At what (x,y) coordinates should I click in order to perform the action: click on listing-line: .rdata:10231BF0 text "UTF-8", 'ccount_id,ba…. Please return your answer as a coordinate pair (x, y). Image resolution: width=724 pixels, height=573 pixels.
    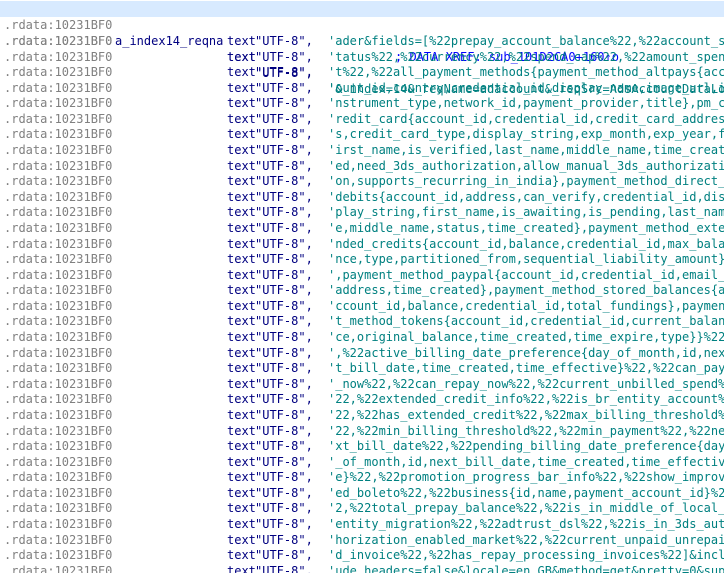
    Looking at the image, I should click on (362, 306).